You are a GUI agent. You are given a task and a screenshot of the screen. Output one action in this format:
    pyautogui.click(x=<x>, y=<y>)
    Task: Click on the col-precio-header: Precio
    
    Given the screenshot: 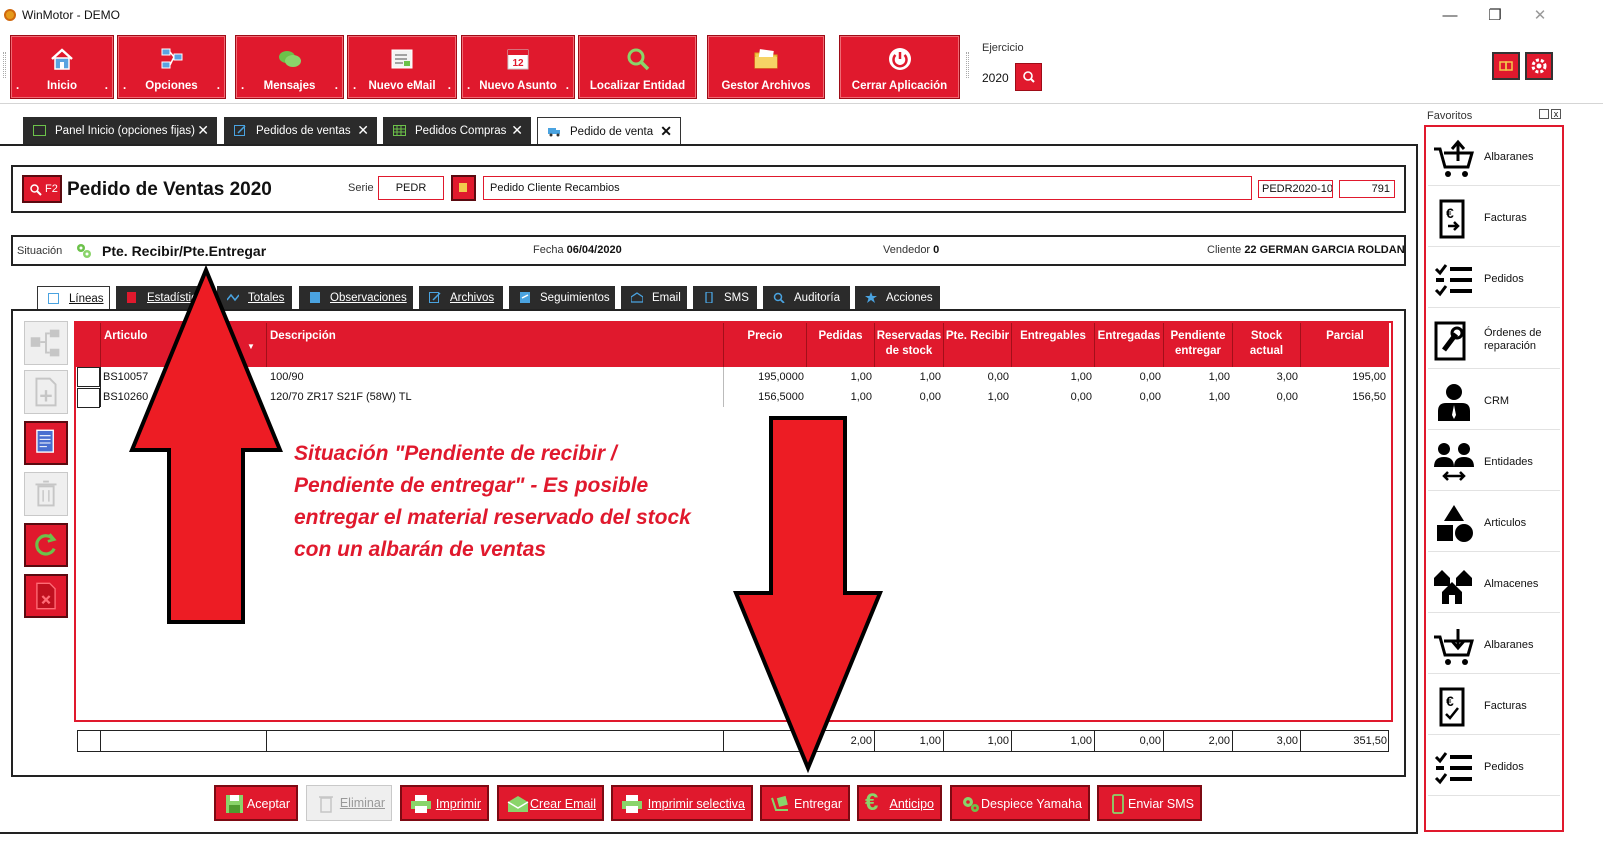 What is the action you would take?
    pyautogui.click(x=765, y=345)
    